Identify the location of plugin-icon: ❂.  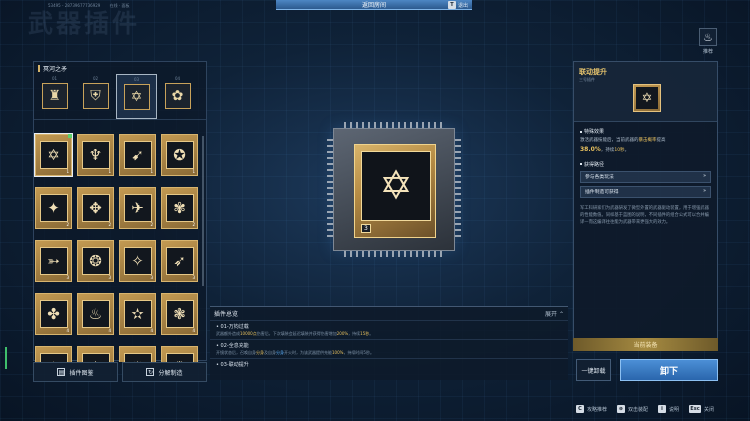
(95, 261).